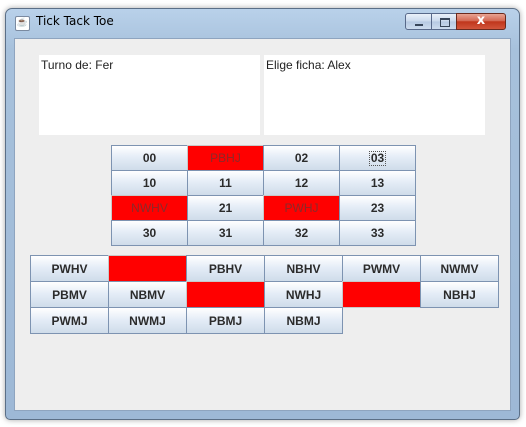 This screenshot has width=526, height=427. I want to click on piece-button-02-label: PBHV, so click(225, 268).